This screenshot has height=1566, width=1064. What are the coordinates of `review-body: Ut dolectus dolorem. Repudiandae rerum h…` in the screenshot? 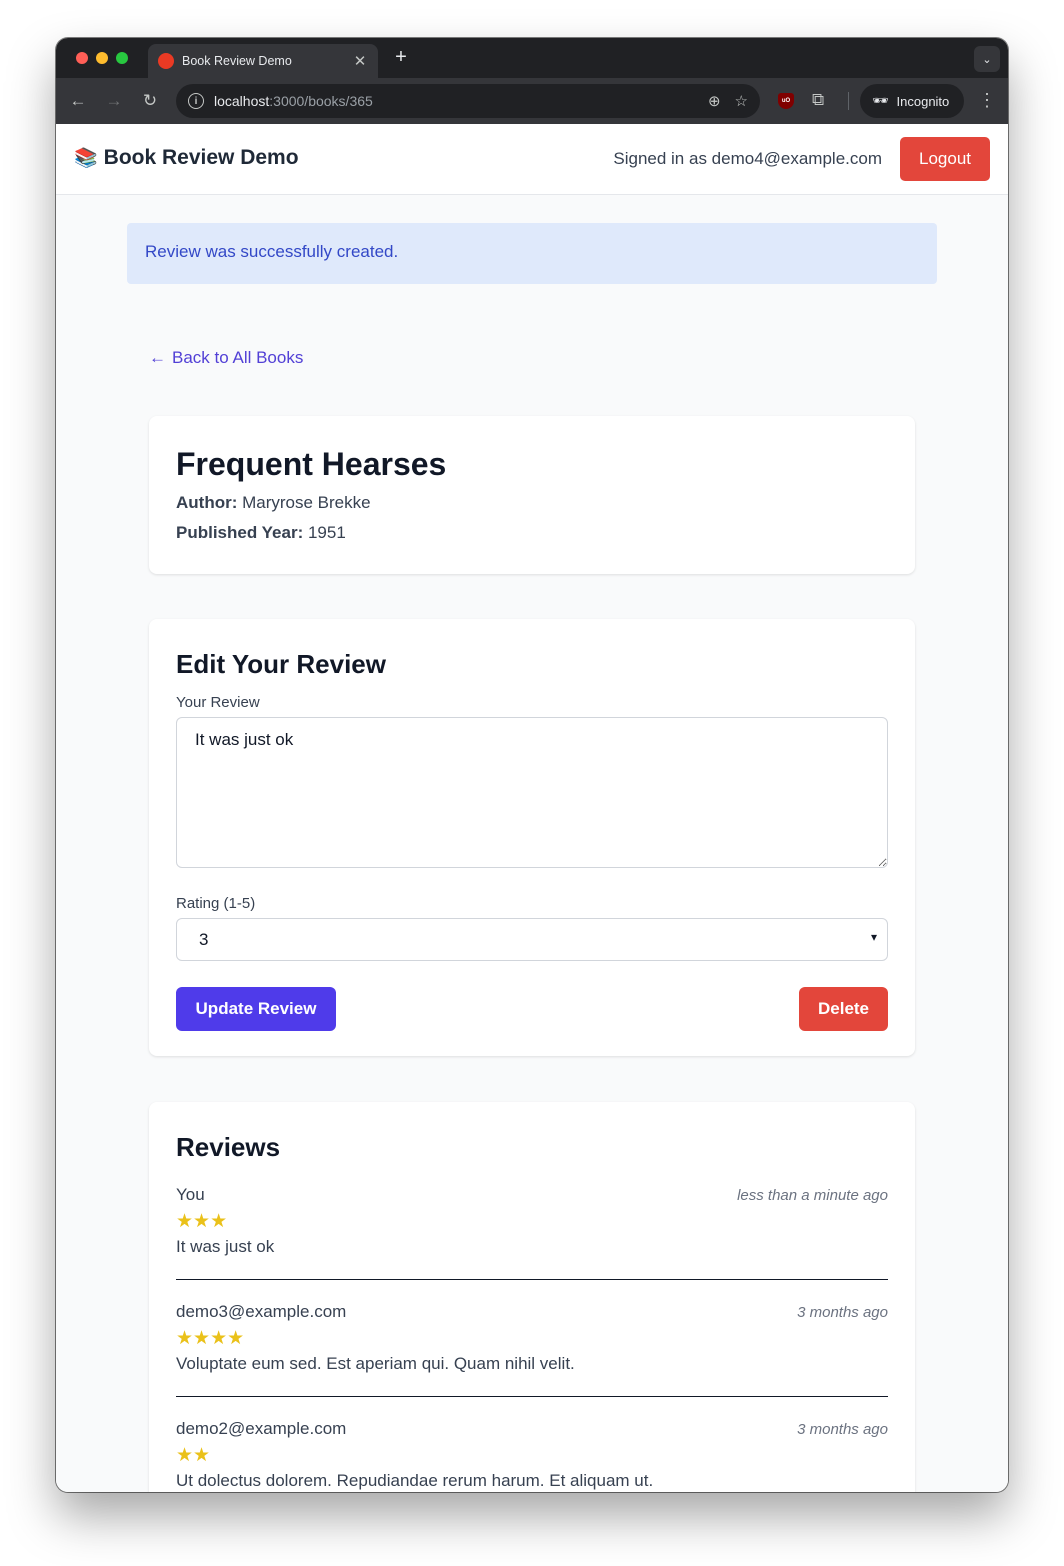 It's located at (415, 1480).